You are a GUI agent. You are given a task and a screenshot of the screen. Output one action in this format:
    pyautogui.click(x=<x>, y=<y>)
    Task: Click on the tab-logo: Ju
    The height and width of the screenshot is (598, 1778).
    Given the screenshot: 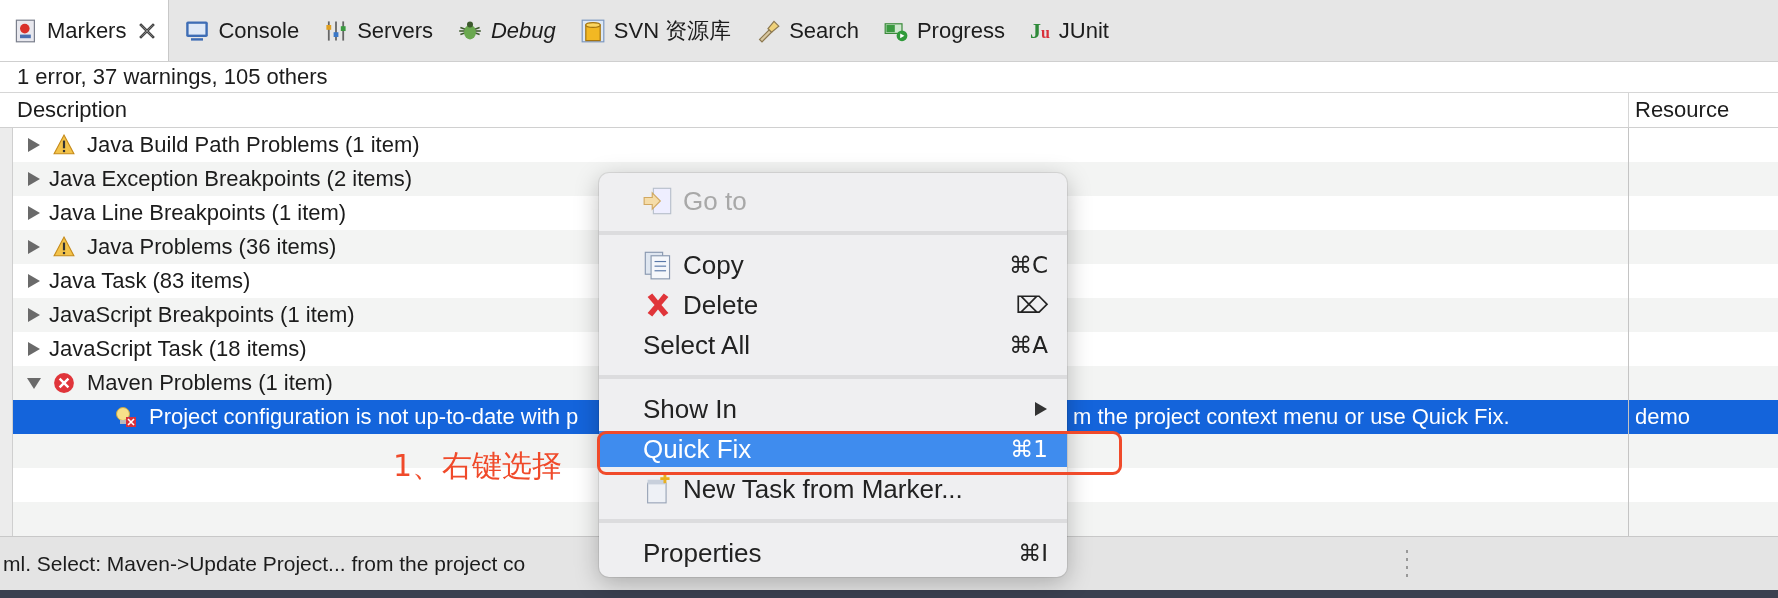 What is the action you would take?
    pyautogui.click(x=1039, y=30)
    